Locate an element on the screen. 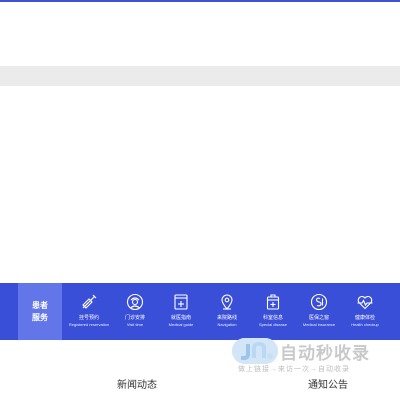 The image size is (400, 400). service-item-label-en: Special disease is located at coordinates (273, 324).